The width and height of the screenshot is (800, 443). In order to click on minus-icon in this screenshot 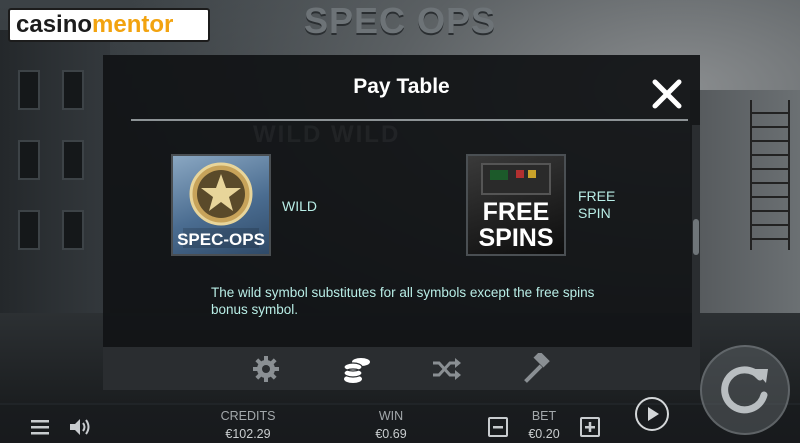, I will do `click(498, 427)`.